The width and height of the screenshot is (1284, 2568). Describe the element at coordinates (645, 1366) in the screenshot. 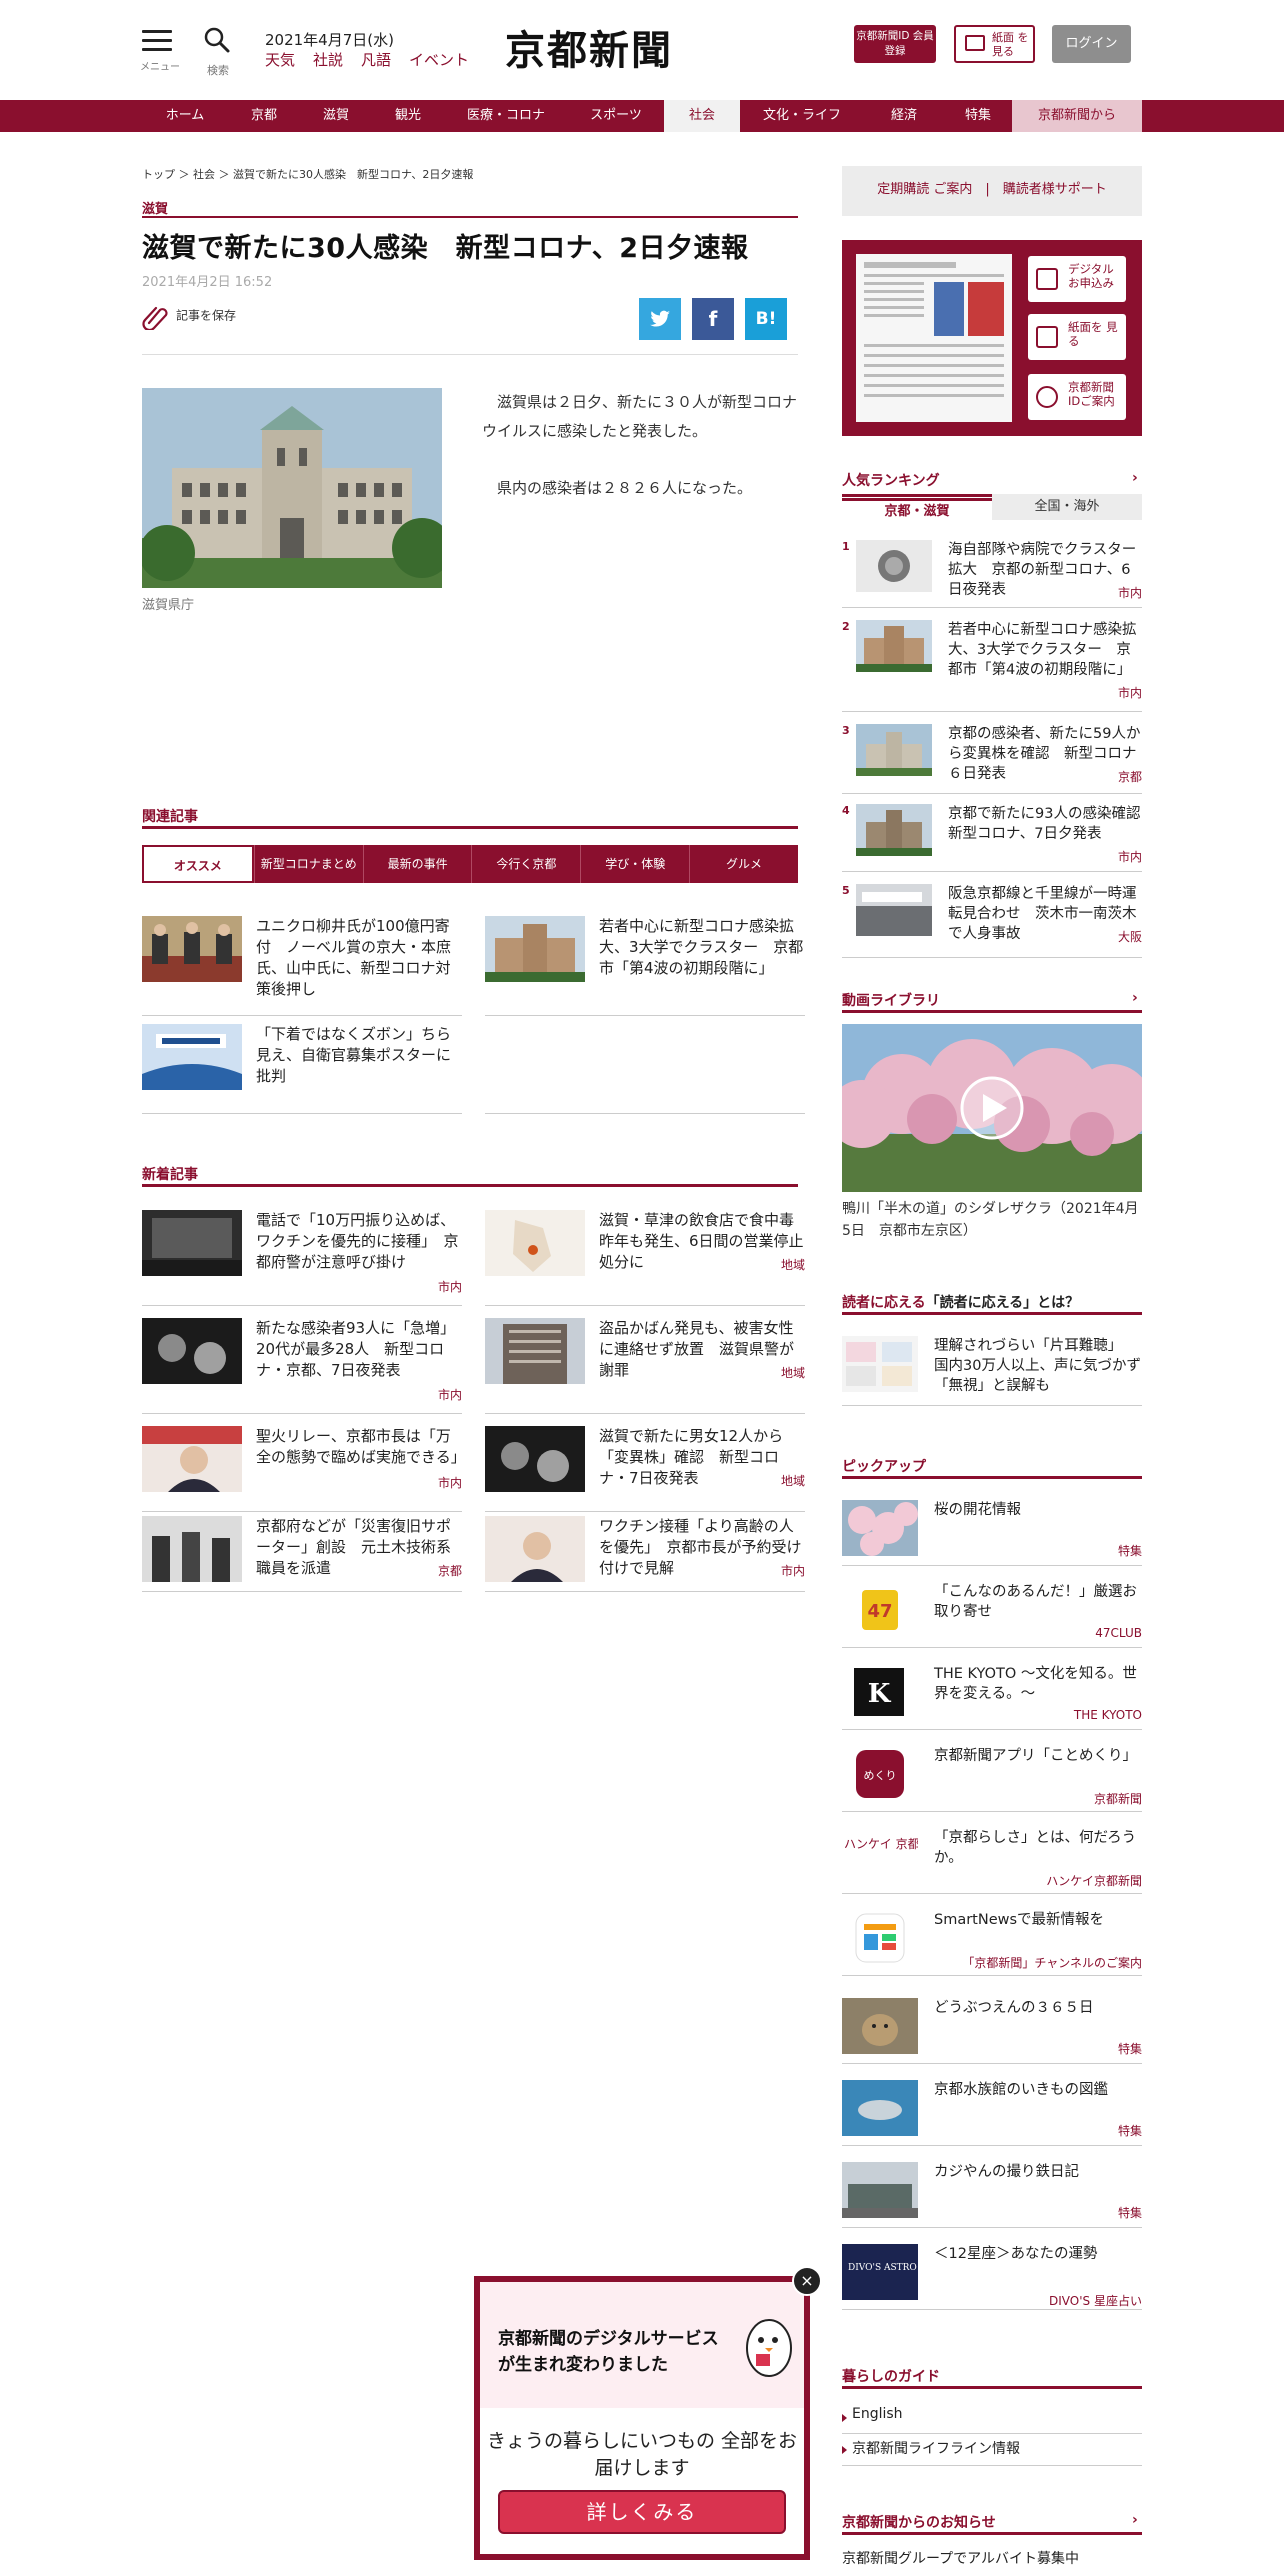

I see `latest-item: 盗品かばん発見も、被害女性に連絡せず放置 滋賀県警が謝罪 地域` at that location.